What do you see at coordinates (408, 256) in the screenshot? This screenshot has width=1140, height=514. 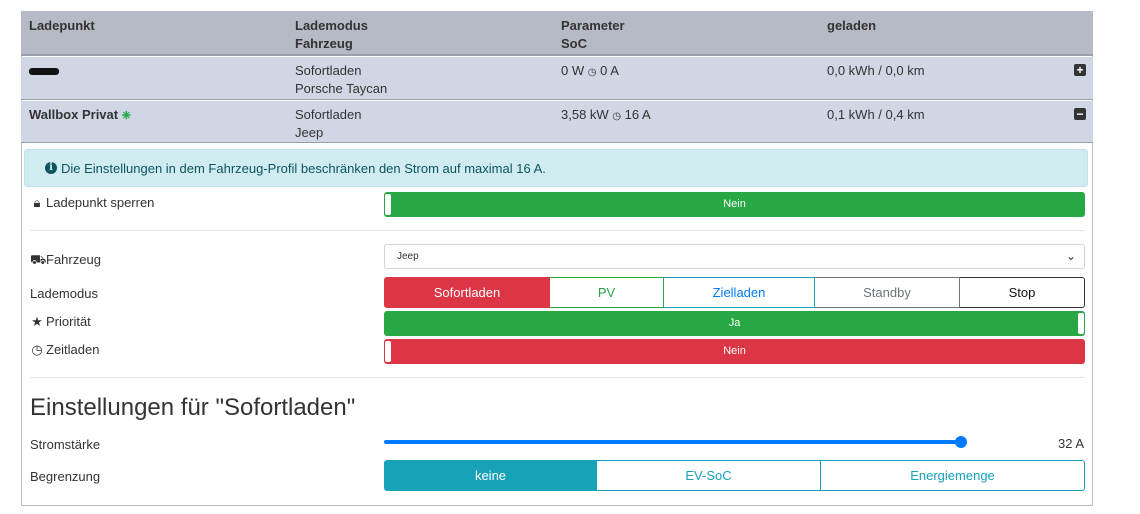 I see `vehicle-select-value: Jeep` at bounding box center [408, 256].